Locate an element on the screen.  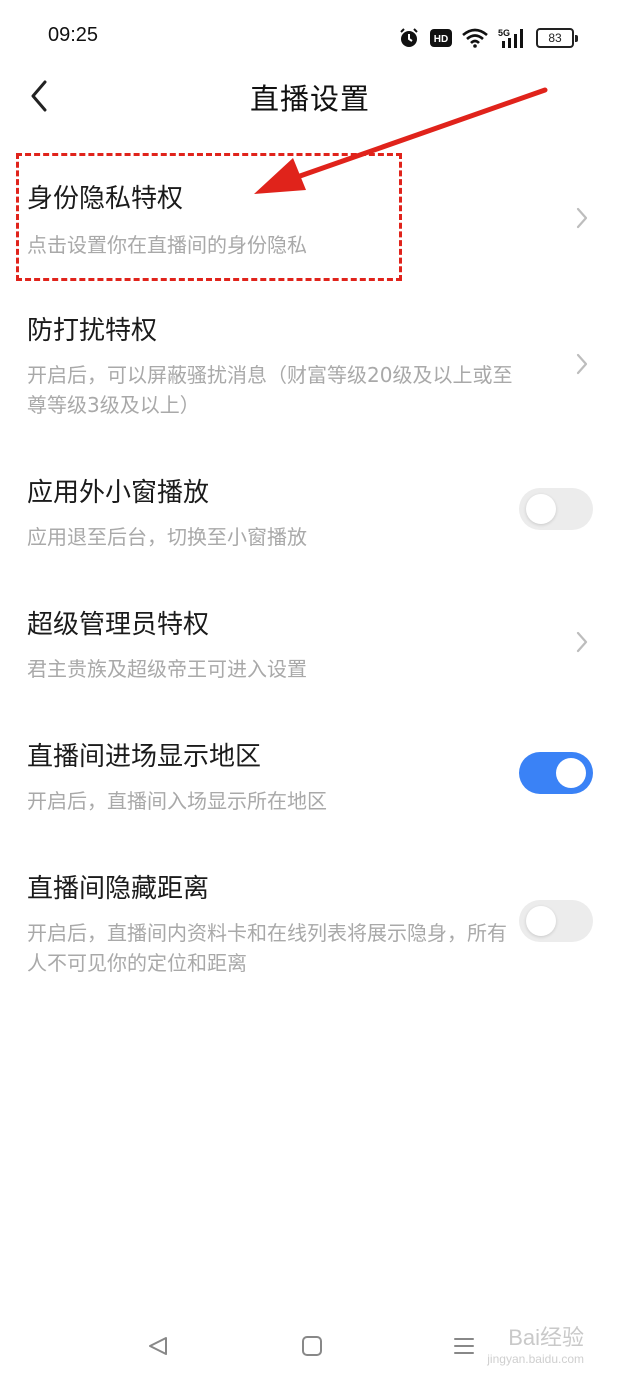
setting-desc: 开启后，直播间内资料卡和在线列表将展示隐身，所有人不可见你的定位和距离 is located at coordinates (267, 948).